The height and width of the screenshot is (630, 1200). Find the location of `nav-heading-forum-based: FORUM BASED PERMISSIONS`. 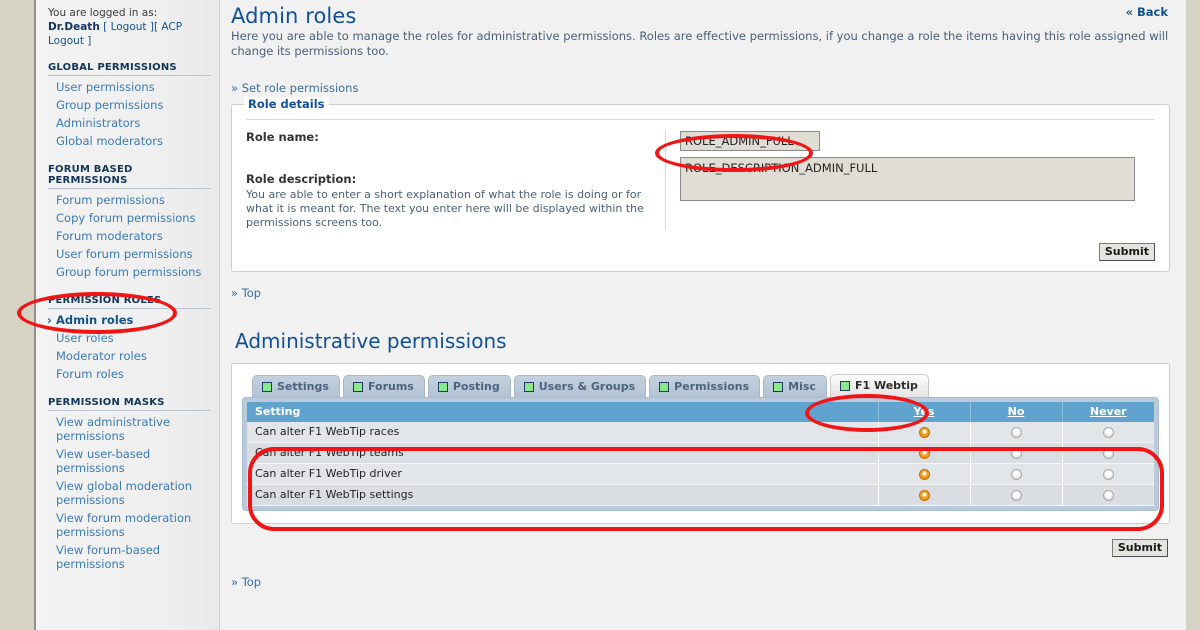

nav-heading-forum-based: FORUM BASED PERMISSIONS is located at coordinates (129, 176).